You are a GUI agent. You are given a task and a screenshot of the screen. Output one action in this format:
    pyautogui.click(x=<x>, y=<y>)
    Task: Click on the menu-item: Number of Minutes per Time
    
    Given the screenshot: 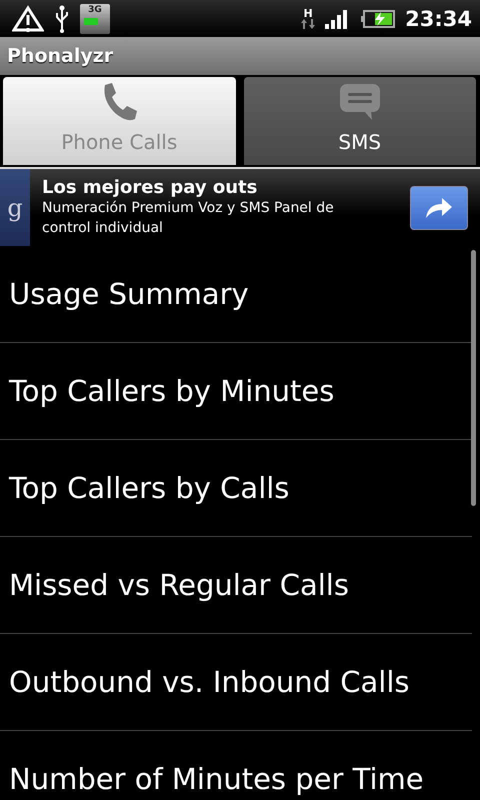 What is the action you would take?
    pyautogui.click(x=216, y=779)
    